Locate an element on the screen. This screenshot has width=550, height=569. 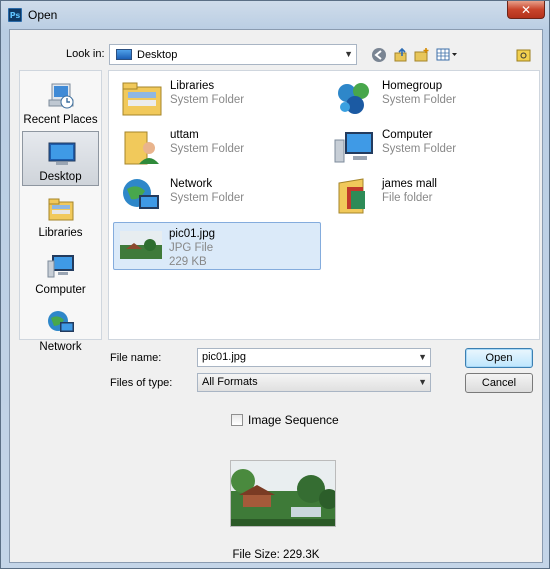
place-computer: Computer is located at coordinates (60, 272).